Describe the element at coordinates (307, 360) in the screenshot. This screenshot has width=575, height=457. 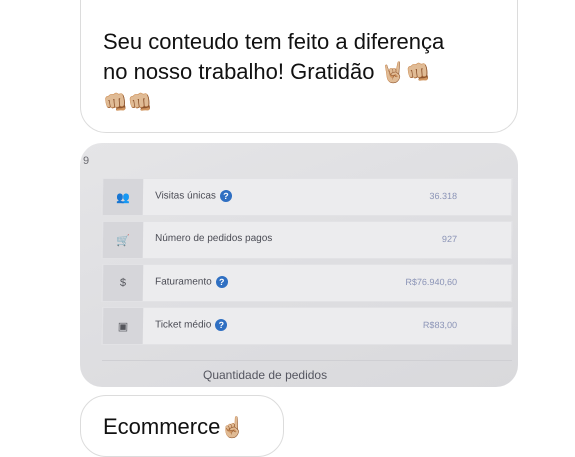
I see `divider` at that location.